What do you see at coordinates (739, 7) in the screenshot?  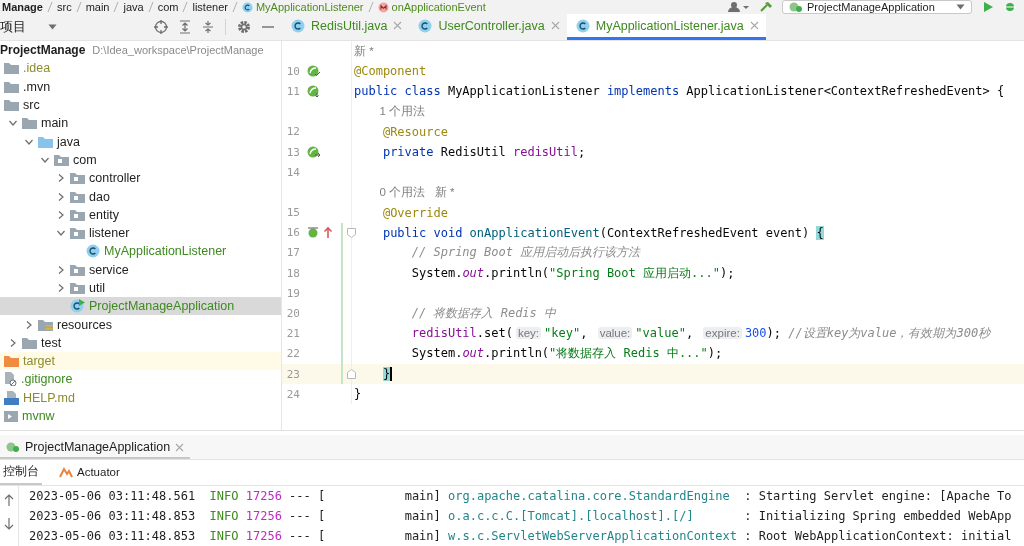 I see `user-icon` at bounding box center [739, 7].